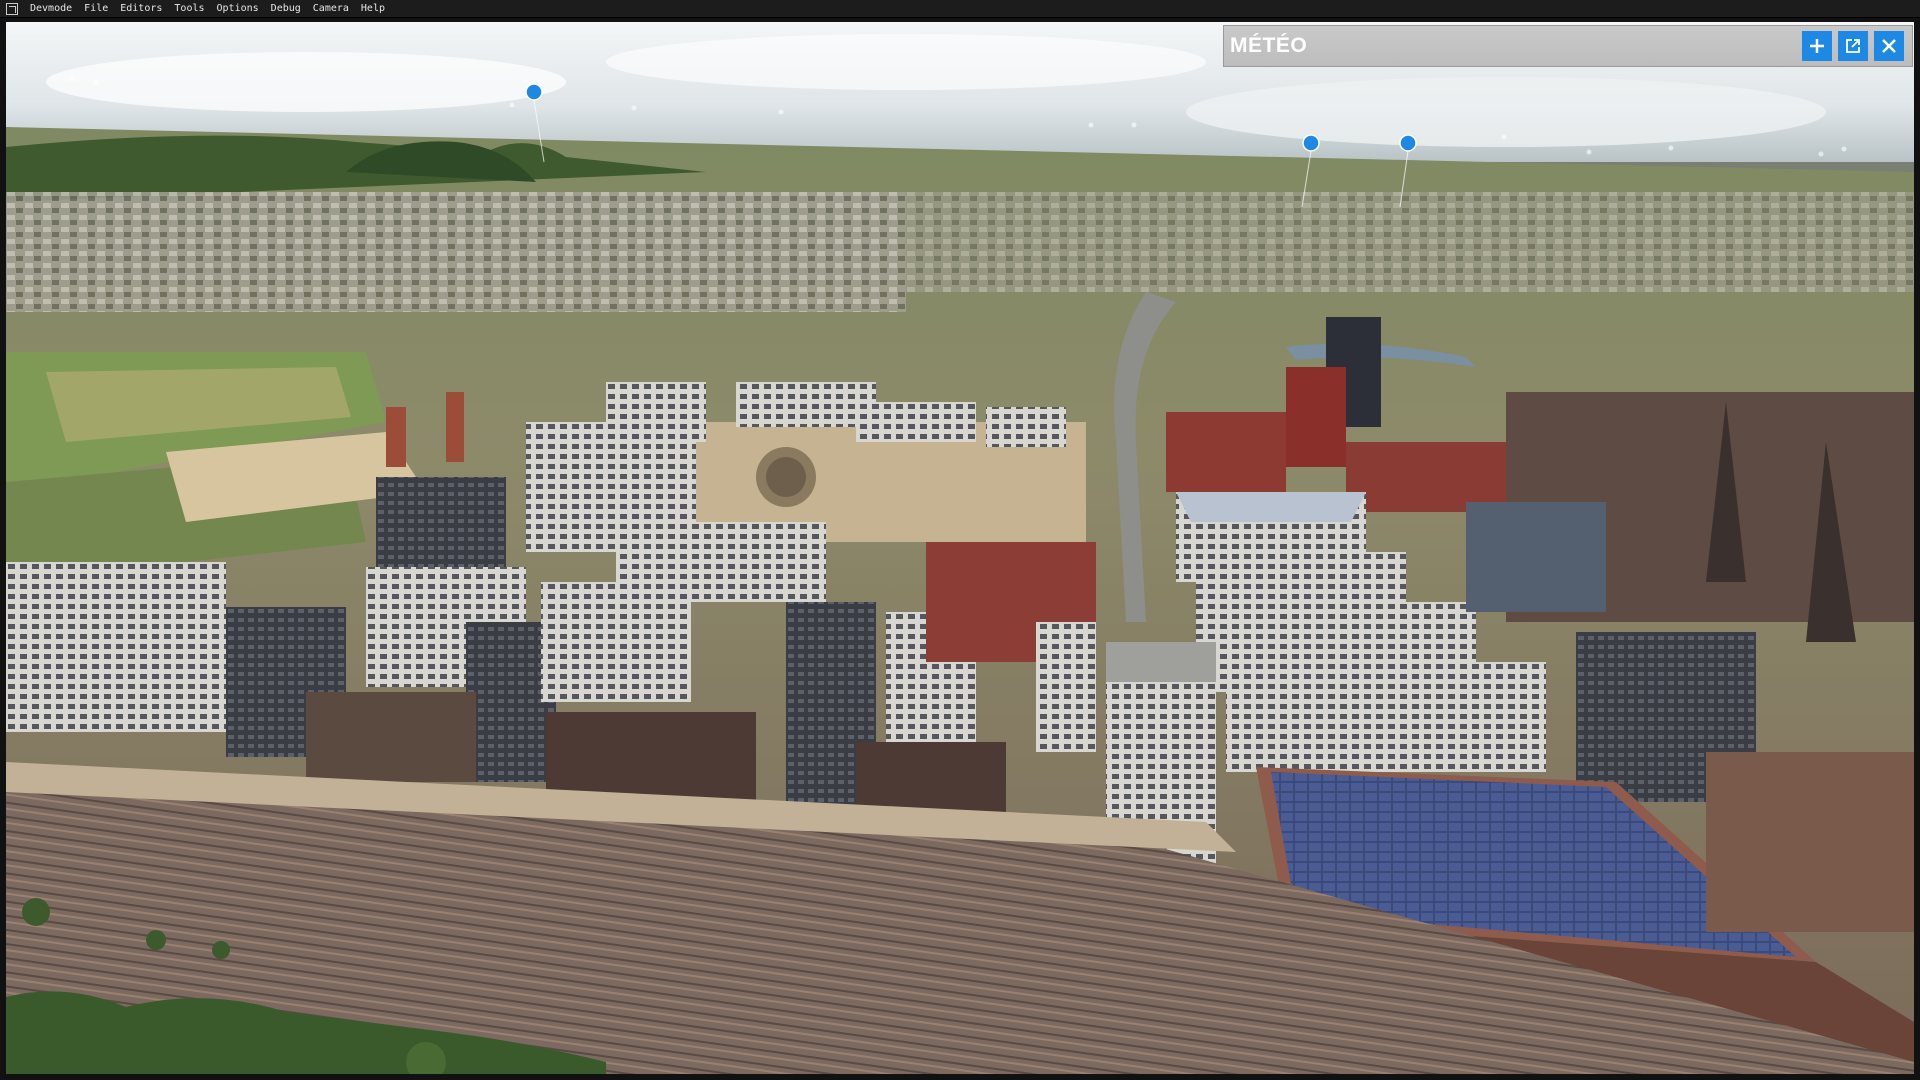 This screenshot has height=1080, width=1920. Describe the element at coordinates (141, 8) in the screenshot. I see `menu-editors: Editors` at that location.